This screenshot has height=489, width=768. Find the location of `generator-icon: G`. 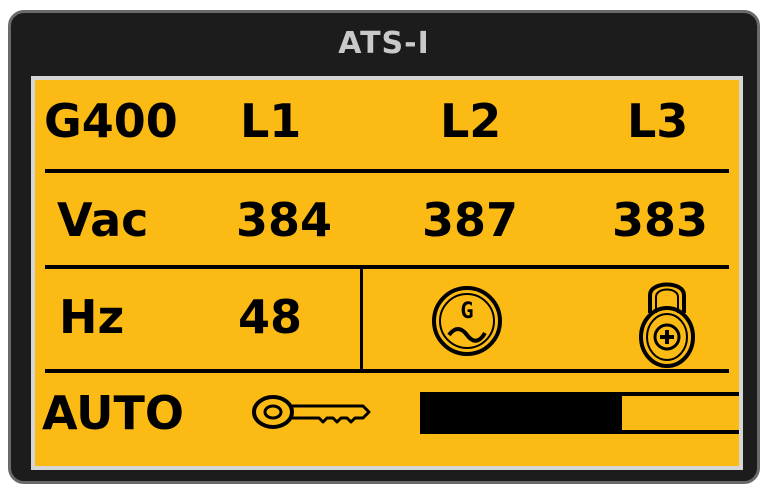

generator-icon: G is located at coordinates (467, 321).